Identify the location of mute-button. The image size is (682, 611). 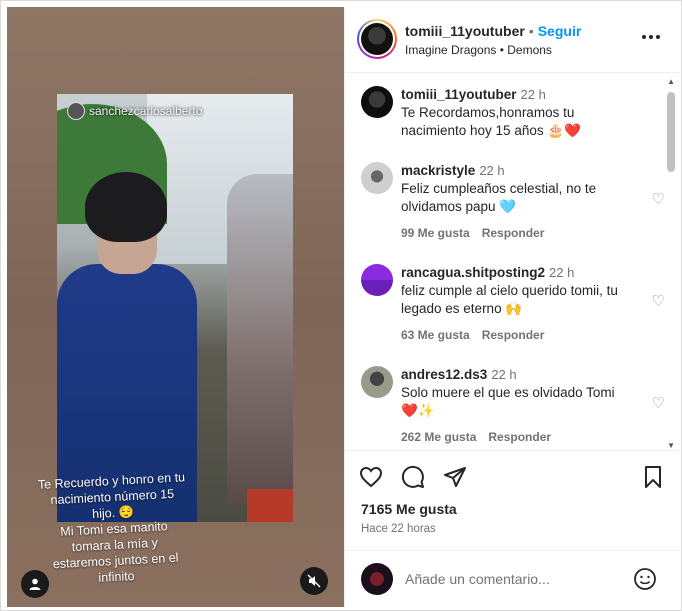
(314, 581).